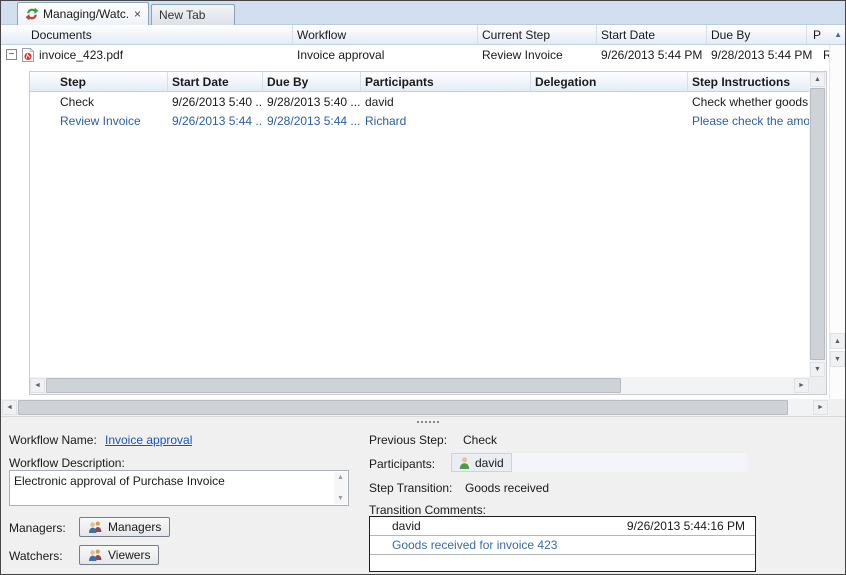 The height and width of the screenshot is (575, 846). What do you see at coordinates (129, 555) in the screenshot?
I see `watchers-button-label: Viewers` at bounding box center [129, 555].